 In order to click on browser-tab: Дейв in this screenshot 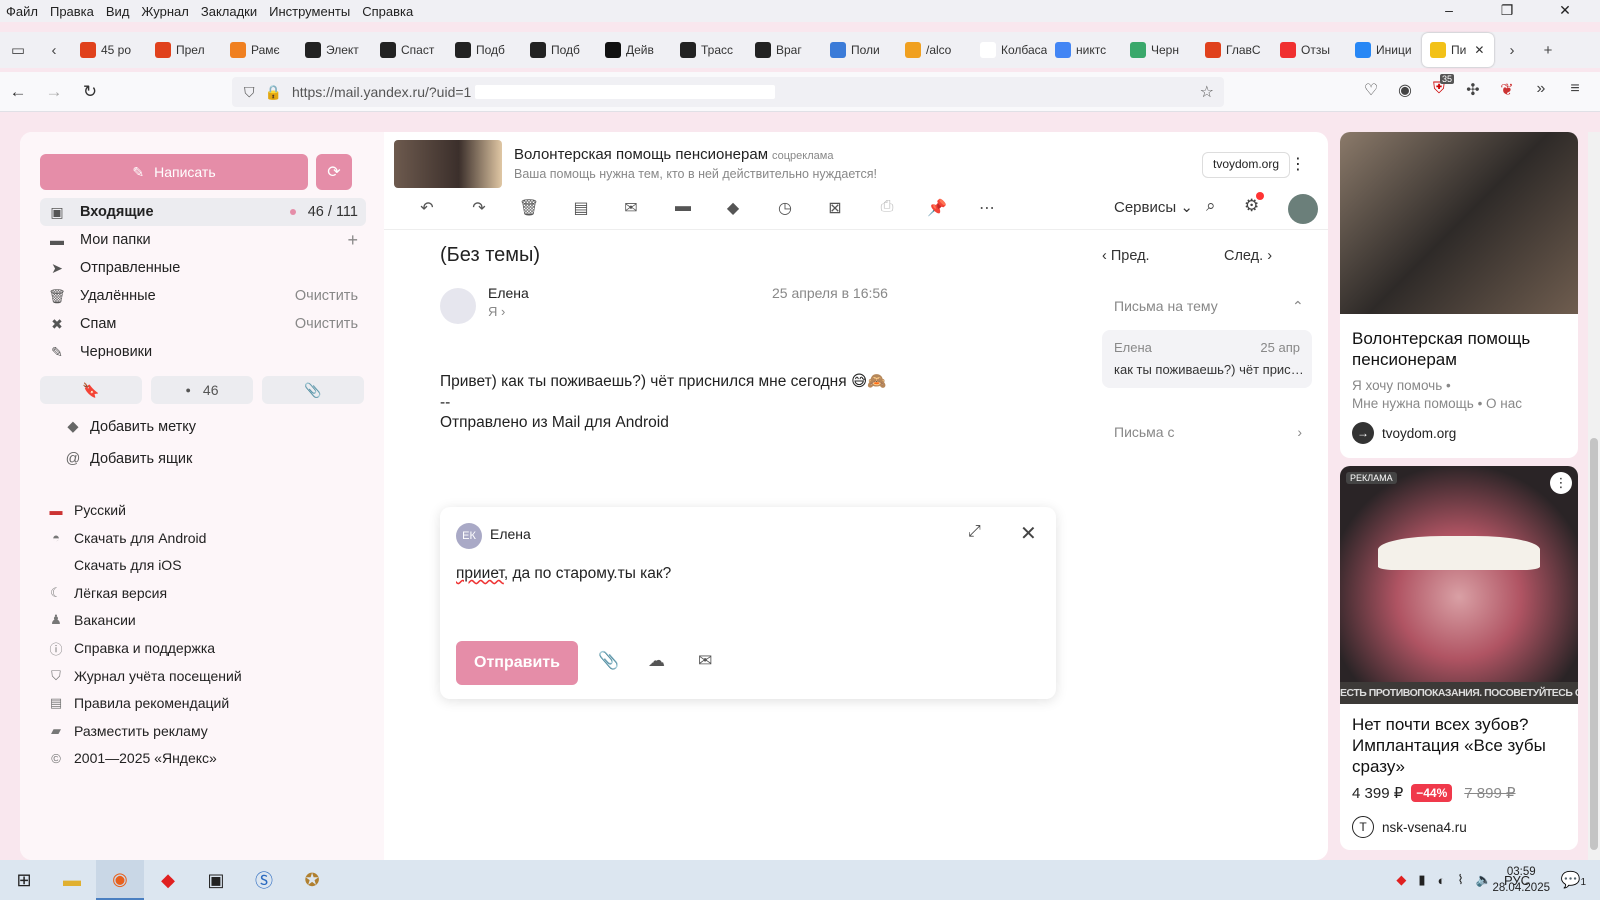, I will do `click(634, 50)`.